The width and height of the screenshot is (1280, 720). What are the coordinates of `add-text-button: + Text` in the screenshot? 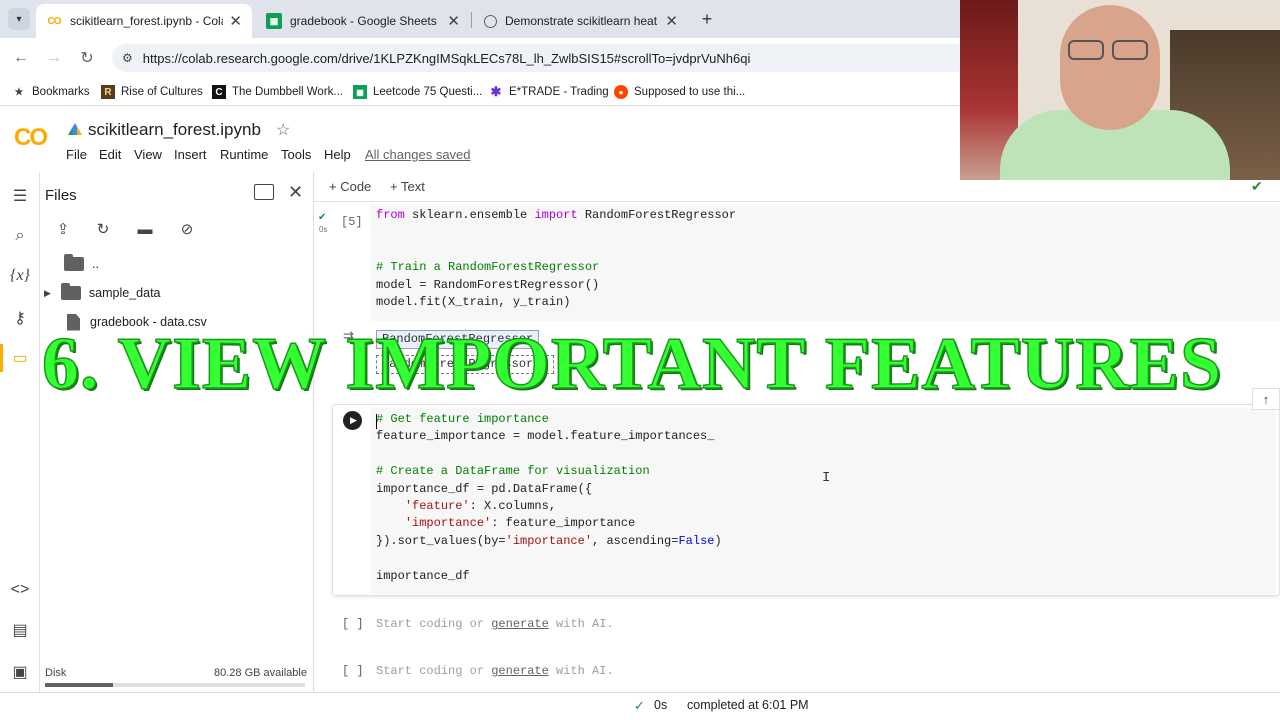 It's located at (407, 186).